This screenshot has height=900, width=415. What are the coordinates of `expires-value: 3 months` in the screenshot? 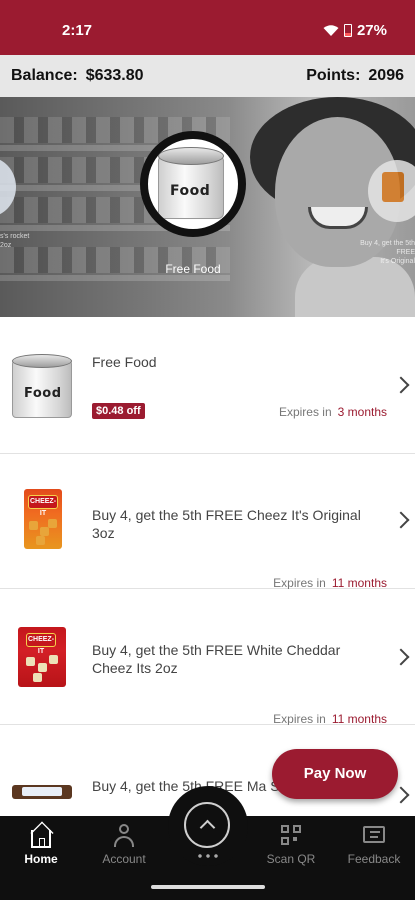 It's located at (362, 412).